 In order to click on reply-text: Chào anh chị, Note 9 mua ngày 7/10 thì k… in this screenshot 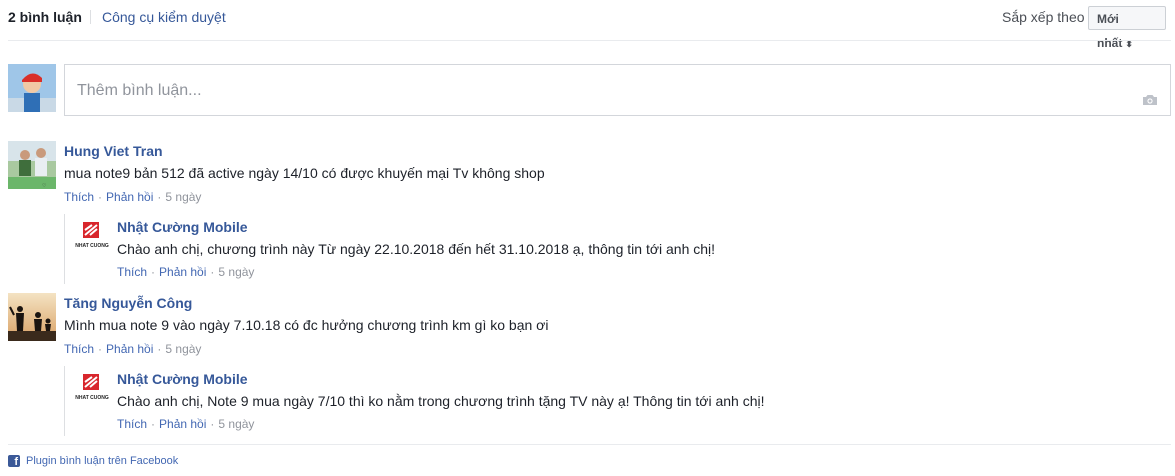, I will do `click(441, 401)`.